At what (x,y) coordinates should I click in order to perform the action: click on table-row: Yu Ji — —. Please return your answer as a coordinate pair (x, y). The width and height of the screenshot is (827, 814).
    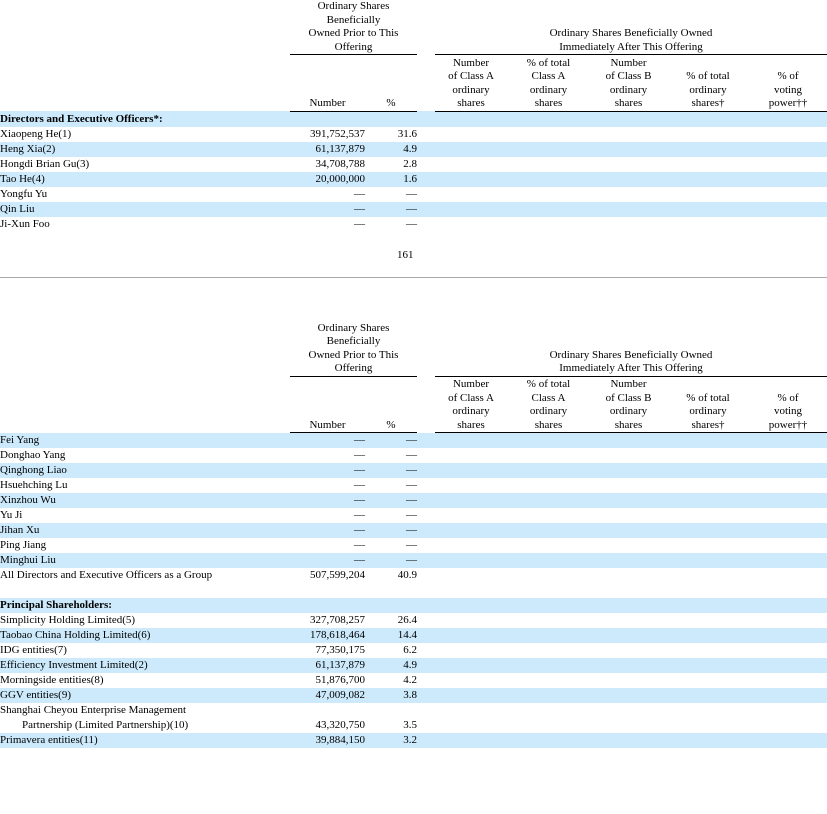
    Looking at the image, I should click on (413, 515).